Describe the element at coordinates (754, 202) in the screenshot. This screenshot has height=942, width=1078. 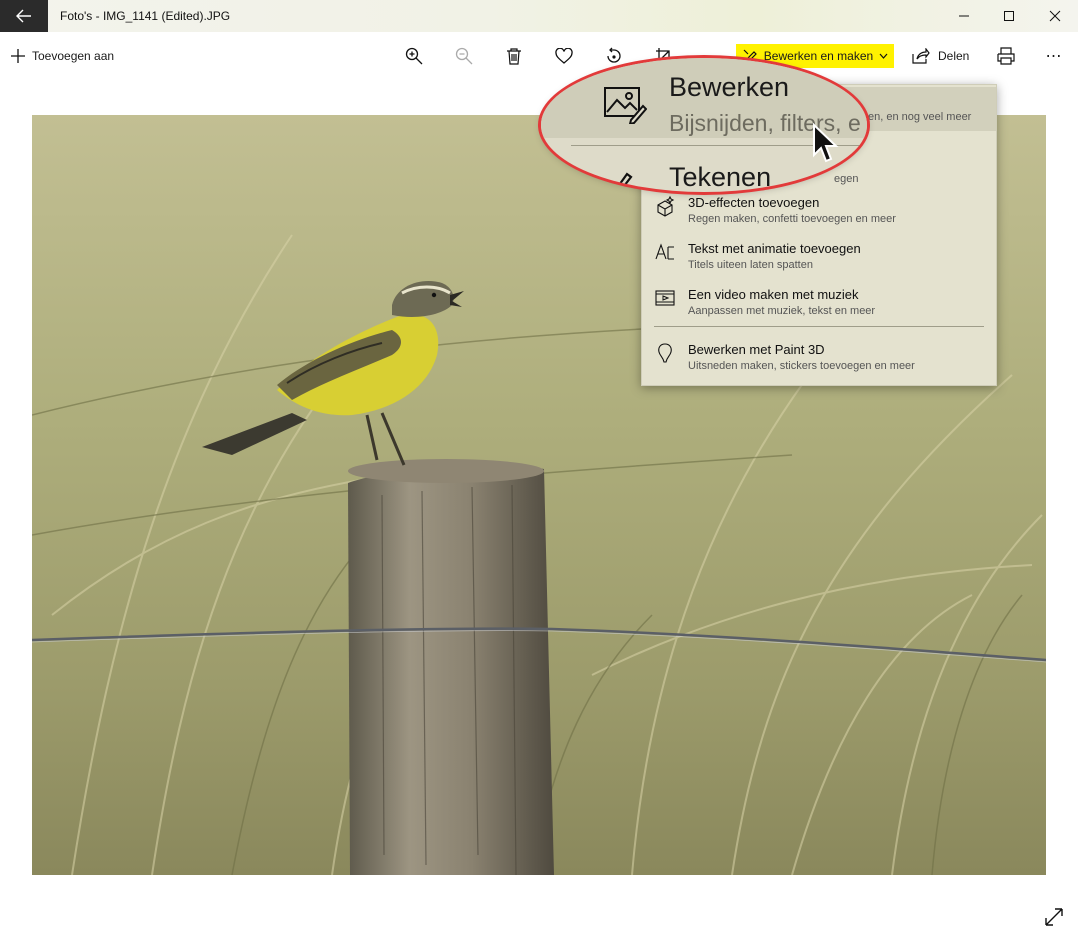
I see `menu-item-3d-title: 3D-effecten toevoegen` at that location.